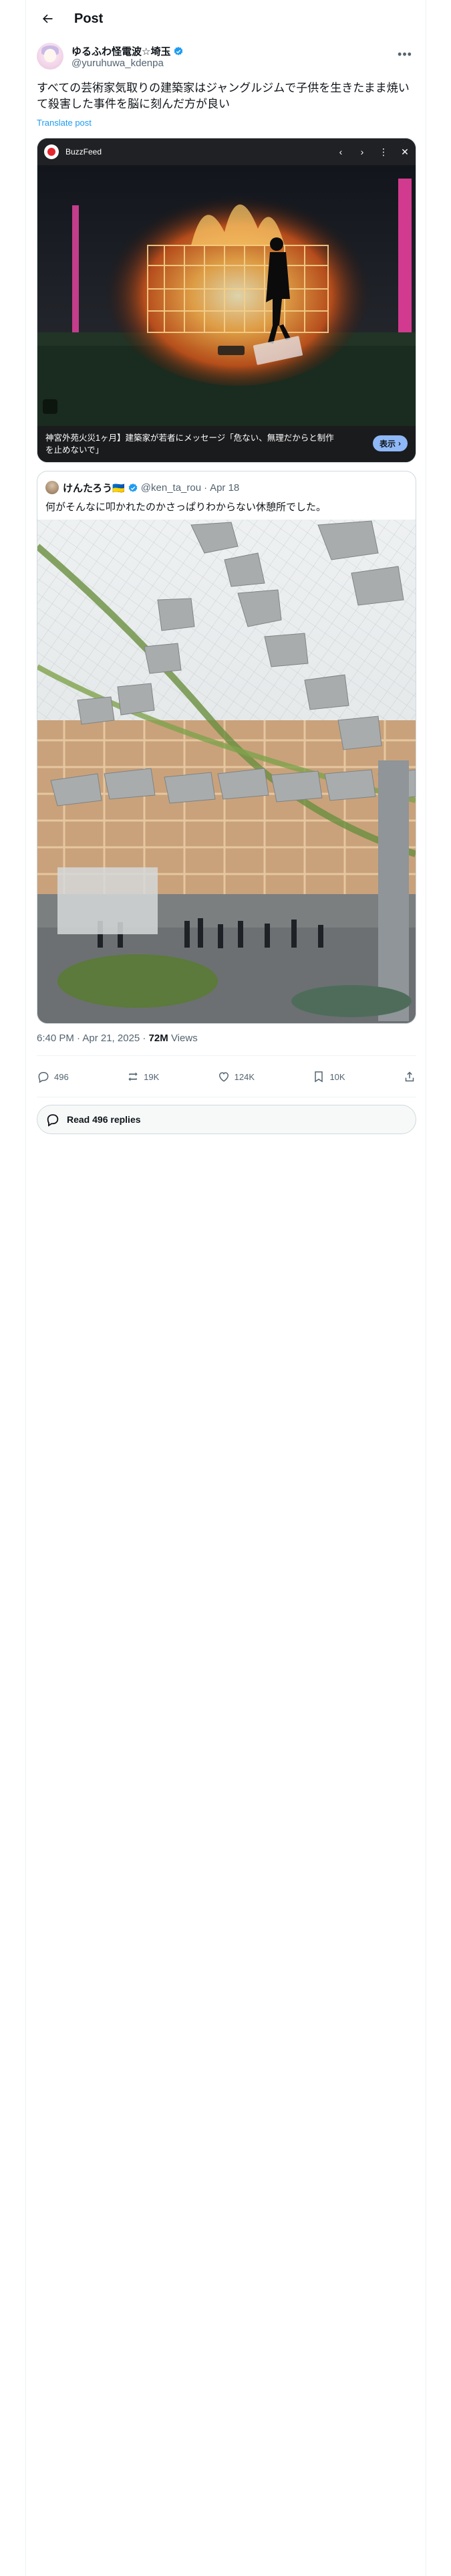 This screenshot has width=451, height=2576. I want to click on video-channel-name: BuzzFeed, so click(83, 151).